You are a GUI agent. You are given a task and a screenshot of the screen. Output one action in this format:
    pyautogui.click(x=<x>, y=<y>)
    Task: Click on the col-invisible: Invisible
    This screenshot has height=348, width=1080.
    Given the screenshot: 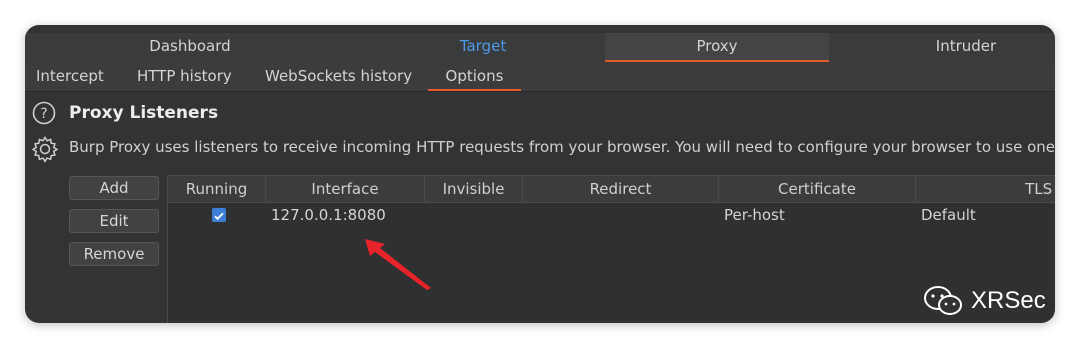 What is the action you would take?
    pyautogui.click(x=474, y=189)
    